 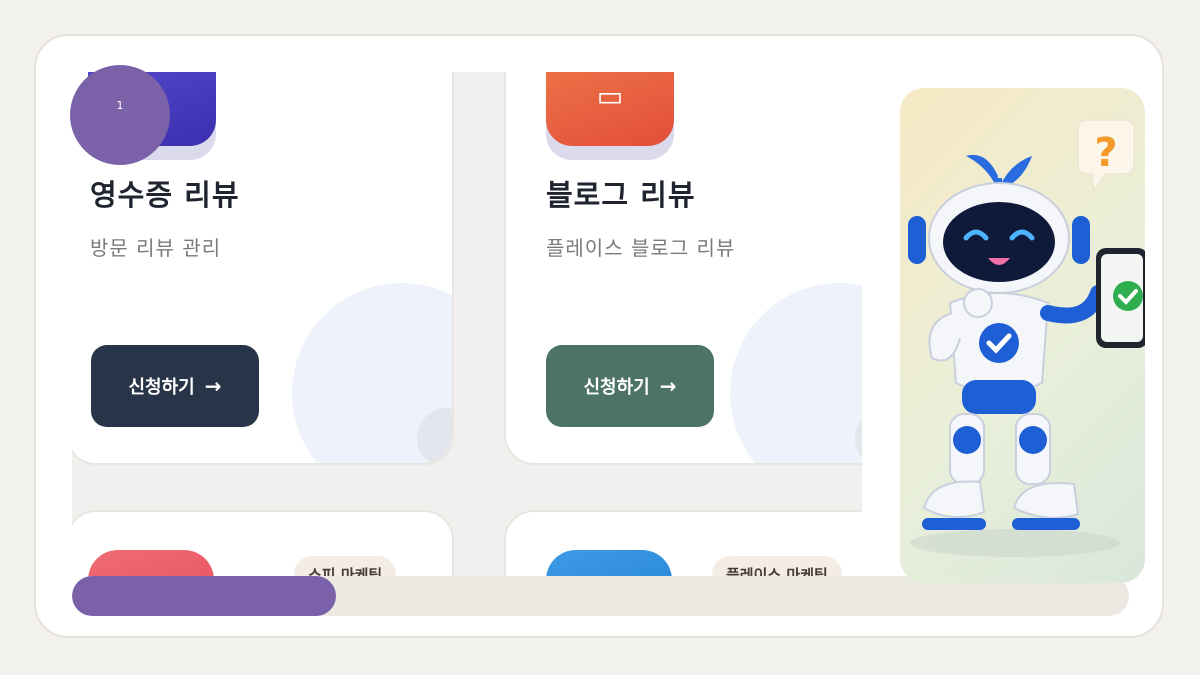 I want to click on card-subtitle: 방문 리뷰 관리, so click(x=156, y=248).